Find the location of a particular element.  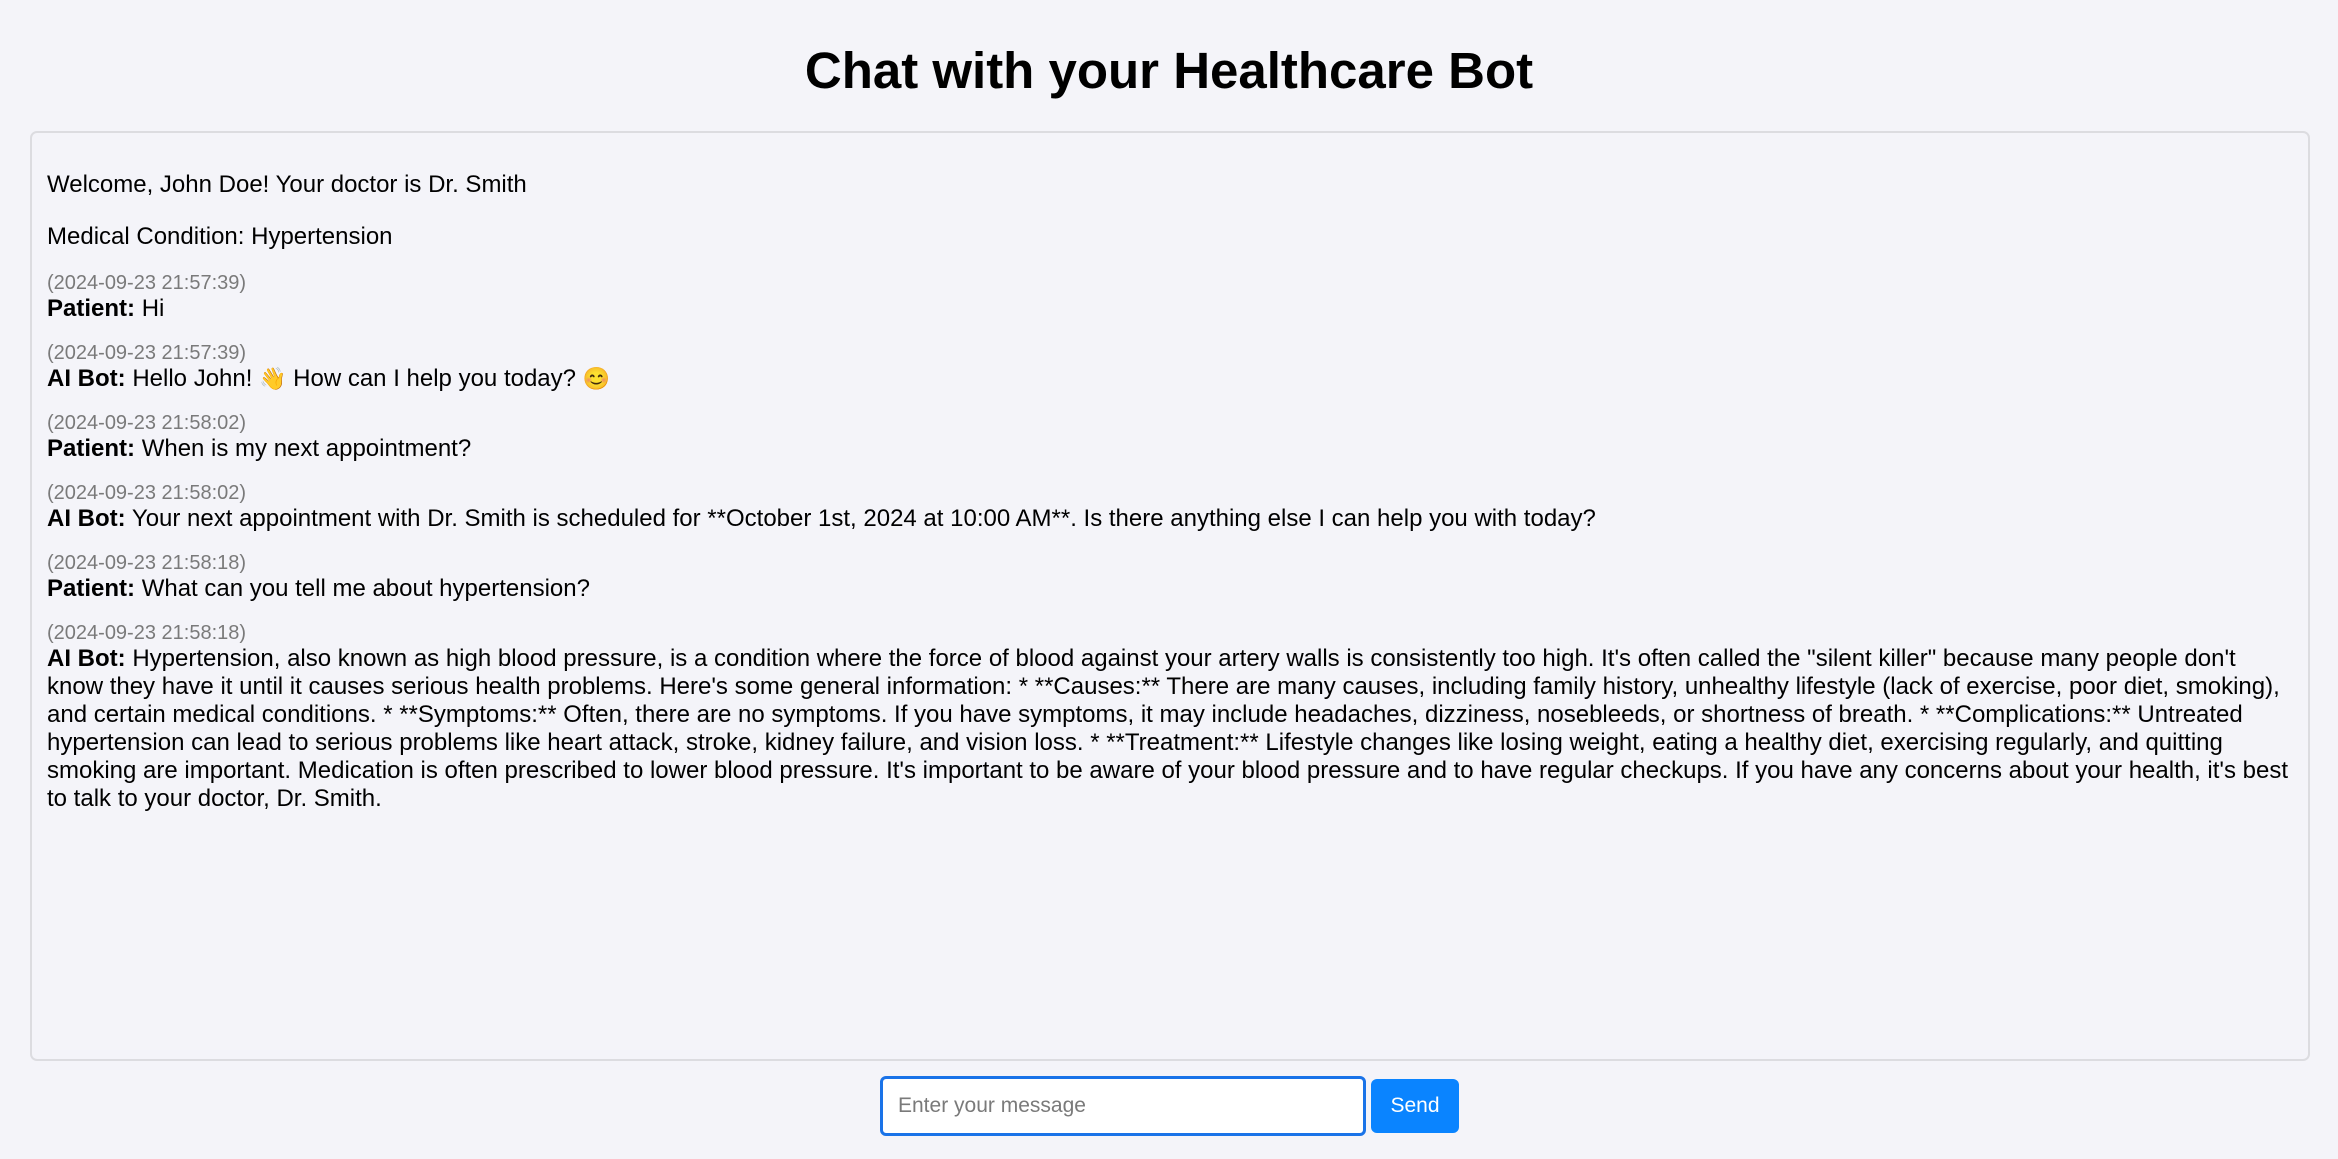

smiling-face-icon: 😊 is located at coordinates (596, 378).